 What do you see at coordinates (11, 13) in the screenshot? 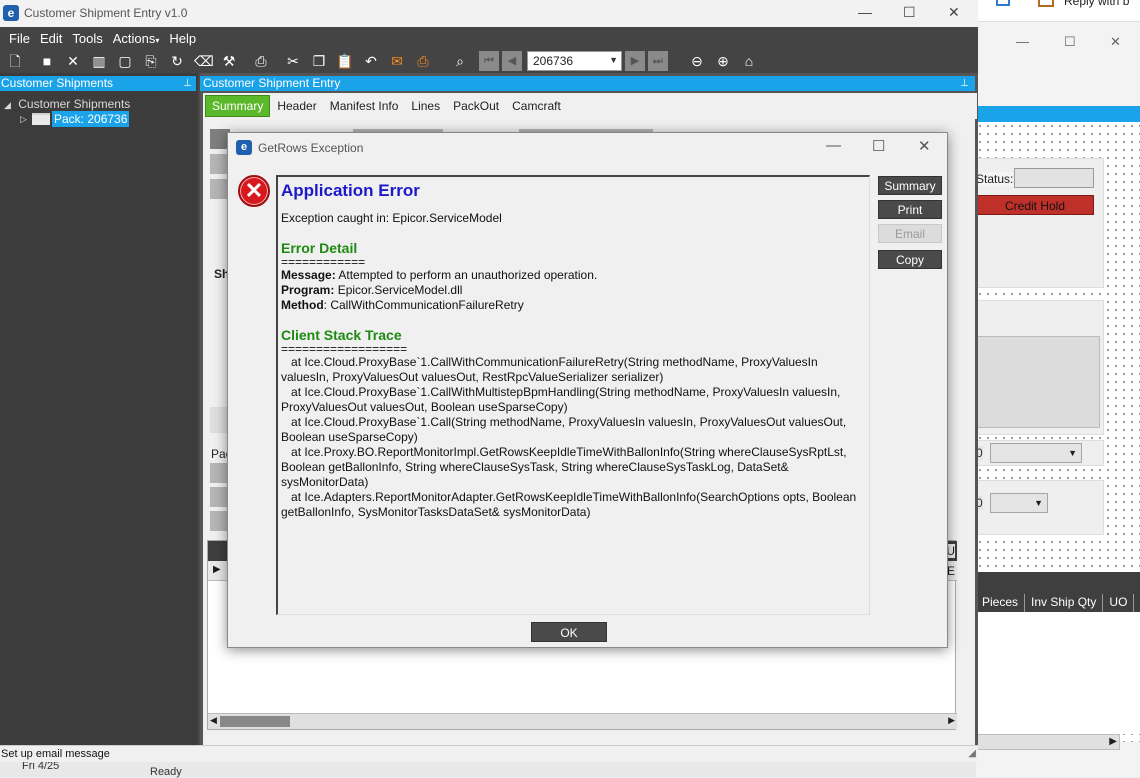
I see `epicor-logo-icon: e` at bounding box center [11, 13].